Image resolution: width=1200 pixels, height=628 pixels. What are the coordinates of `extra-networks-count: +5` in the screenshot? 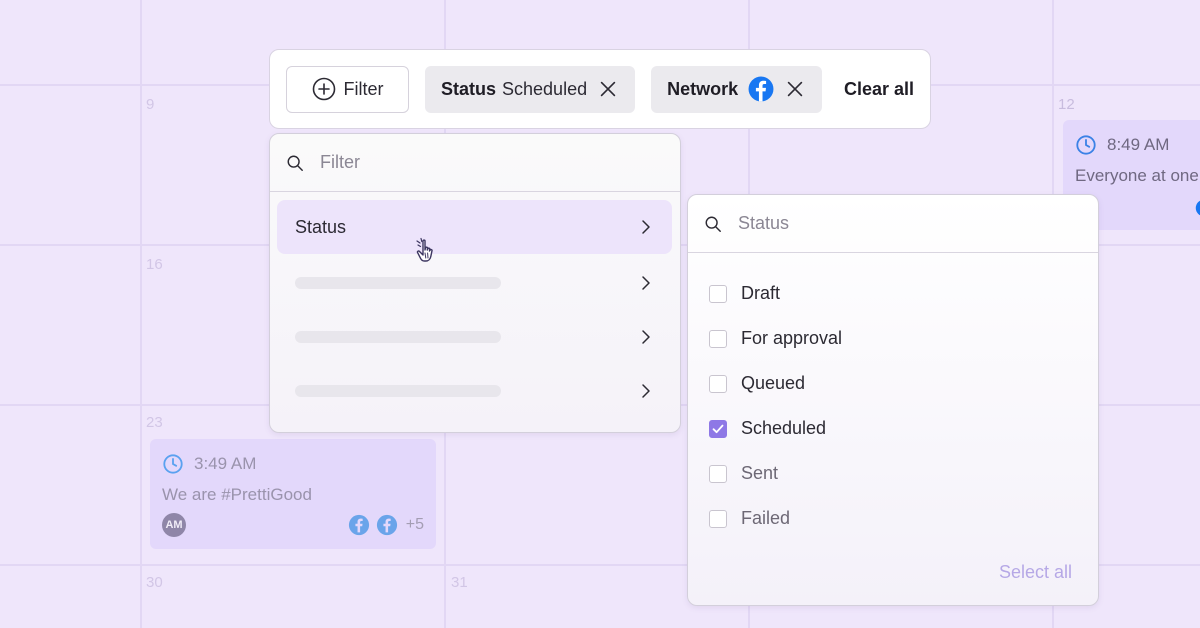 It's located at (414, 524).